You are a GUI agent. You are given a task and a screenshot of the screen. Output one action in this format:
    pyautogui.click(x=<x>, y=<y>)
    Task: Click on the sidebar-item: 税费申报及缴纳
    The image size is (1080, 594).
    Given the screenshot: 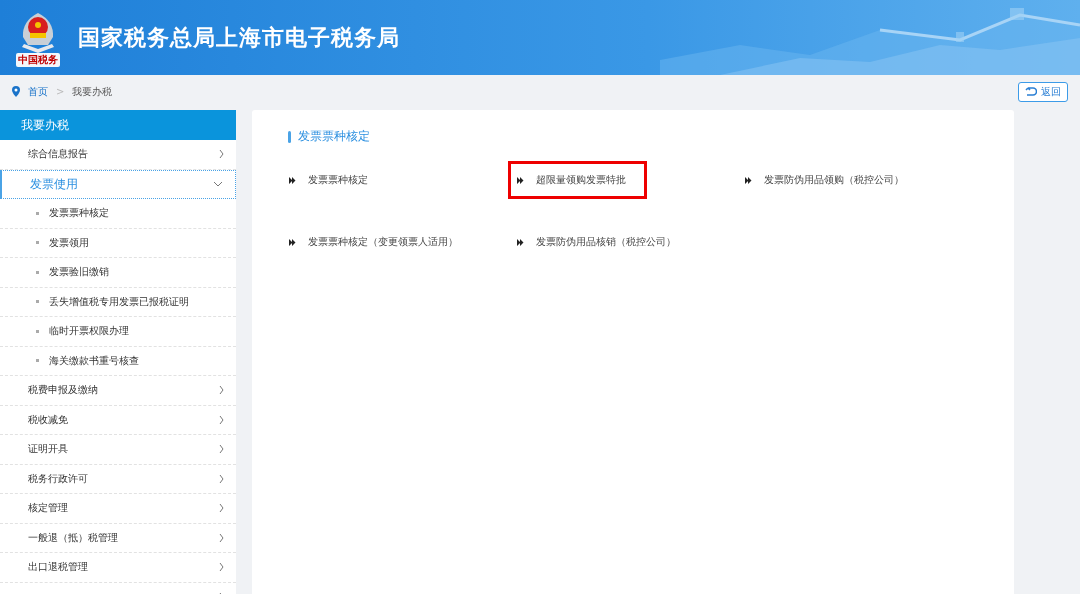 What is the action you would take?
    pyautogui.click(x=118, y=391)
    